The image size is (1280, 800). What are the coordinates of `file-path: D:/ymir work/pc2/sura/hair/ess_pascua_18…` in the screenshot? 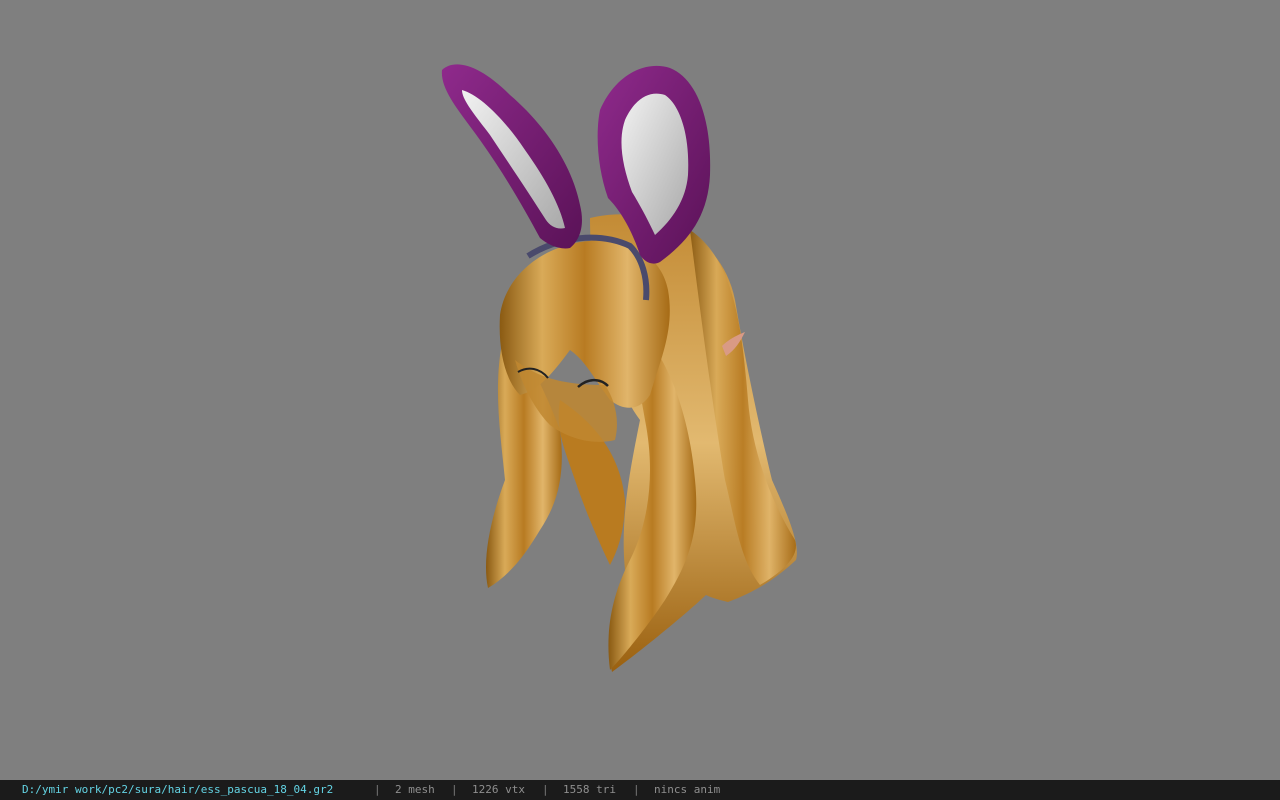 It's located at (178, 789).